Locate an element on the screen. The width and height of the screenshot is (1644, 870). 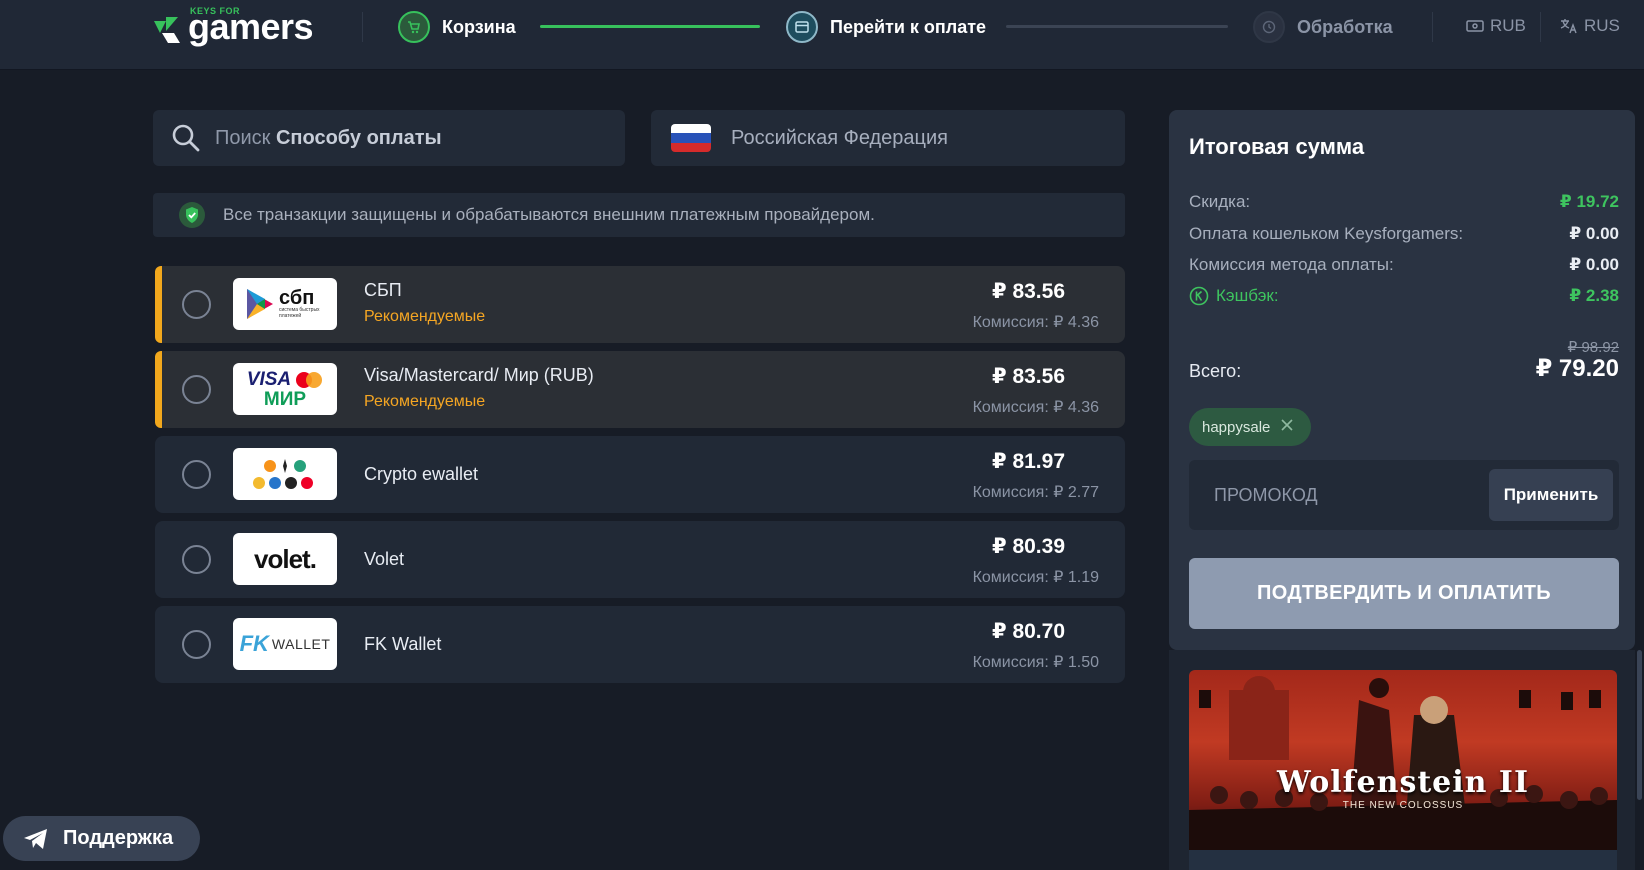
applied-promo-chip: happysale is located at coordinates (1250, 427).